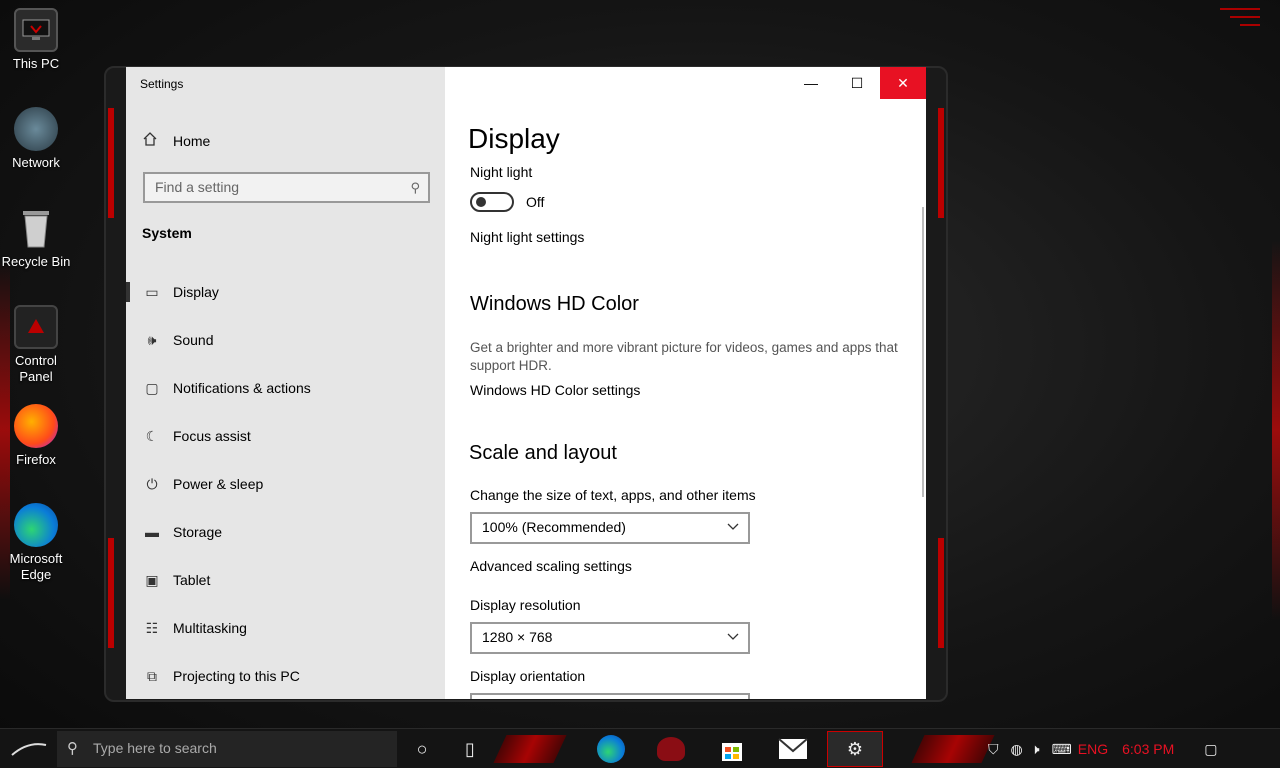 The width and height of the screenshot is (1280, 768). What do you see at coordinates (162, 84) in the screenshot?
I see `window-title: Settings` at bounding box center [162, 84].